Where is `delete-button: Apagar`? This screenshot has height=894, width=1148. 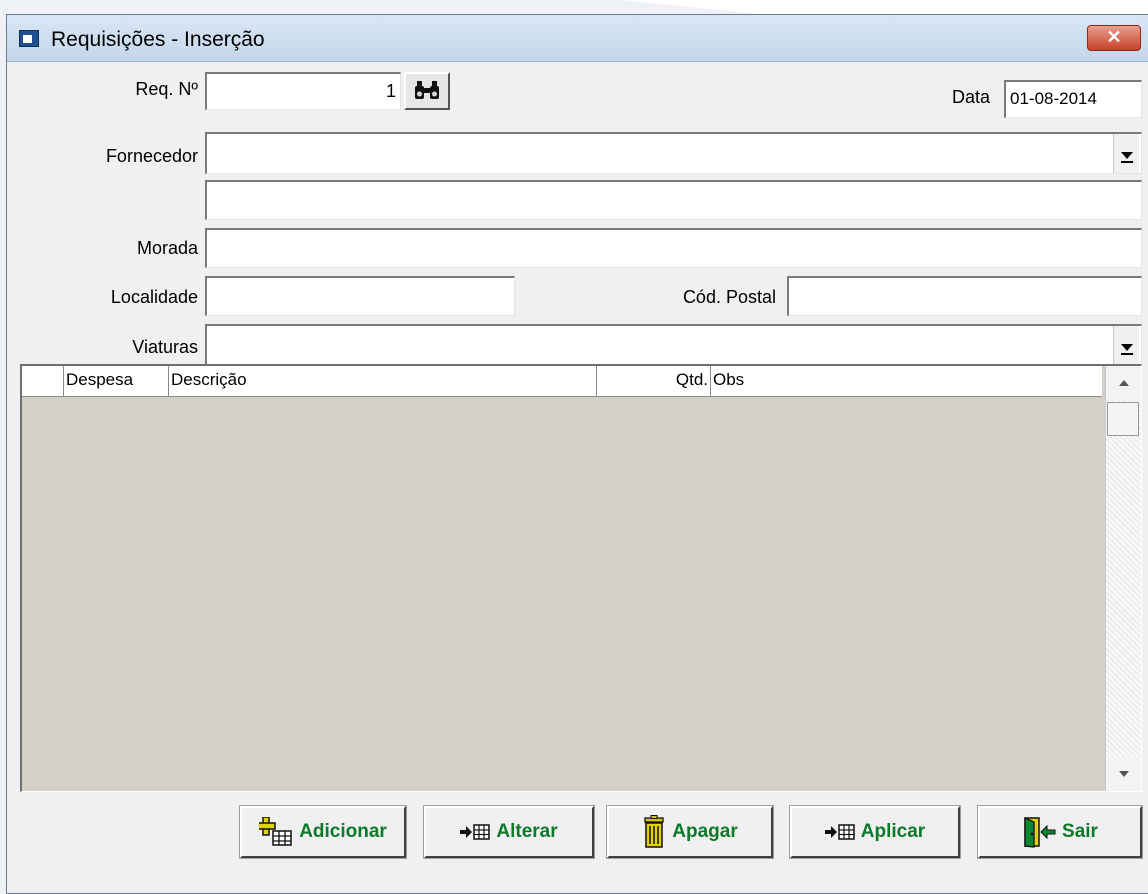 delete-button: Apagar is located at coordinates (690, 832).